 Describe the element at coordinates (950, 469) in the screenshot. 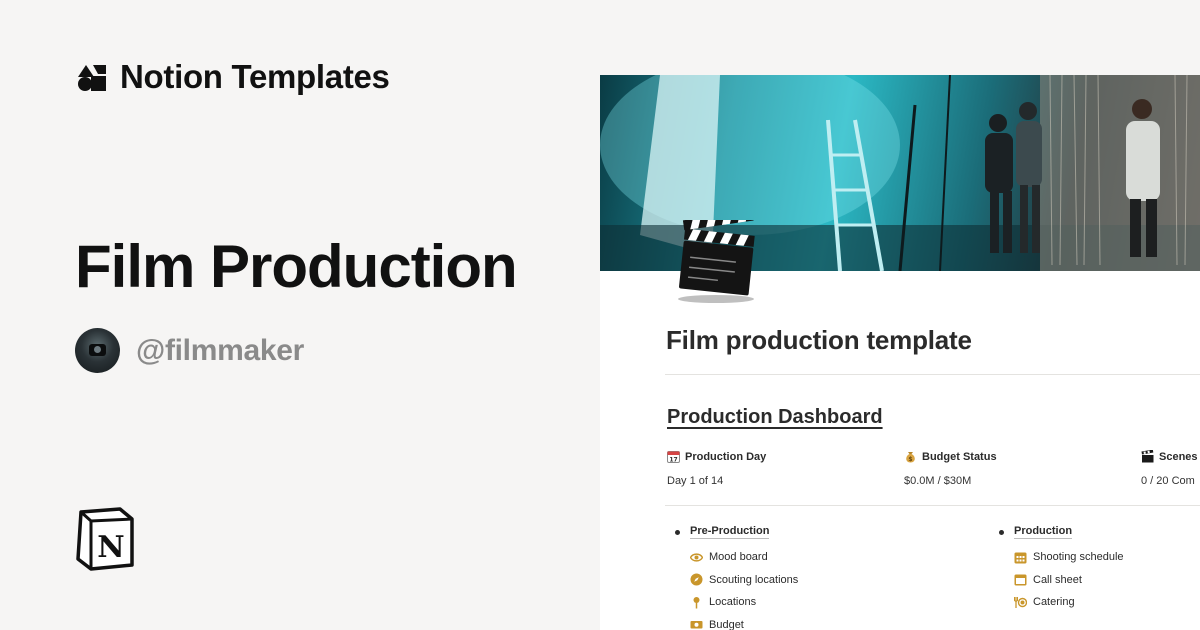

I see `stat-budget-status: $ Budget Status $0.0M / $30M` at that location.